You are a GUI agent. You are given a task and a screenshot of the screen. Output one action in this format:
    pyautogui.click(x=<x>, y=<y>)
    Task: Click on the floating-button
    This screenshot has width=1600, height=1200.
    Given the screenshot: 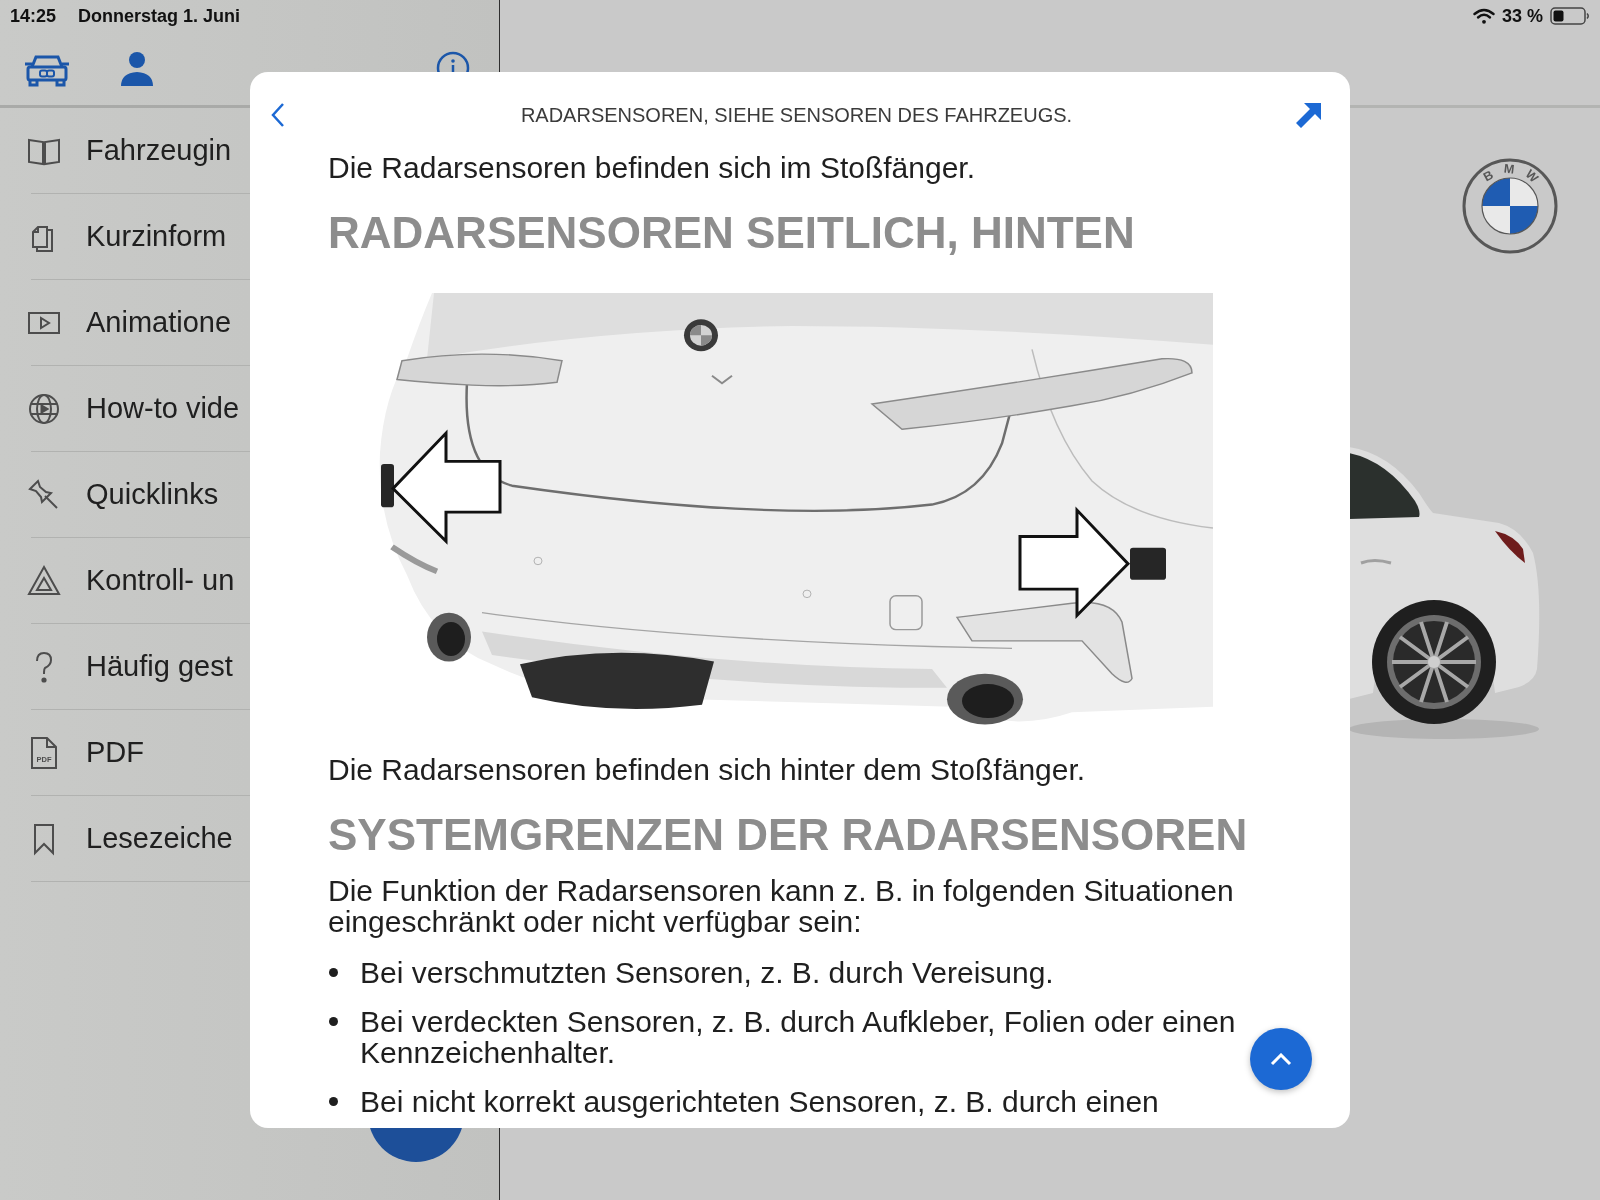 What is the action you would take?
    pyautogui.click(x=416, y=1145)
    